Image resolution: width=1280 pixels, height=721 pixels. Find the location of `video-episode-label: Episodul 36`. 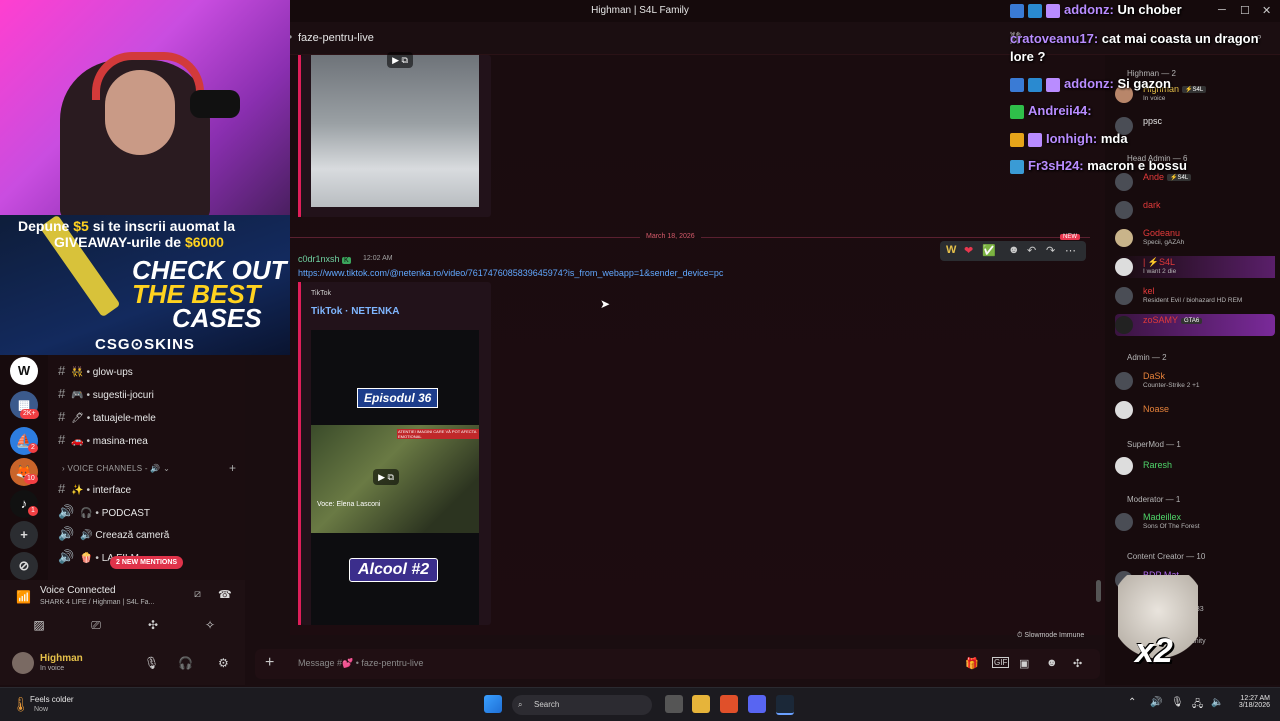

video-episode-label: Episodul 36 is located at coordinates (398, 398).